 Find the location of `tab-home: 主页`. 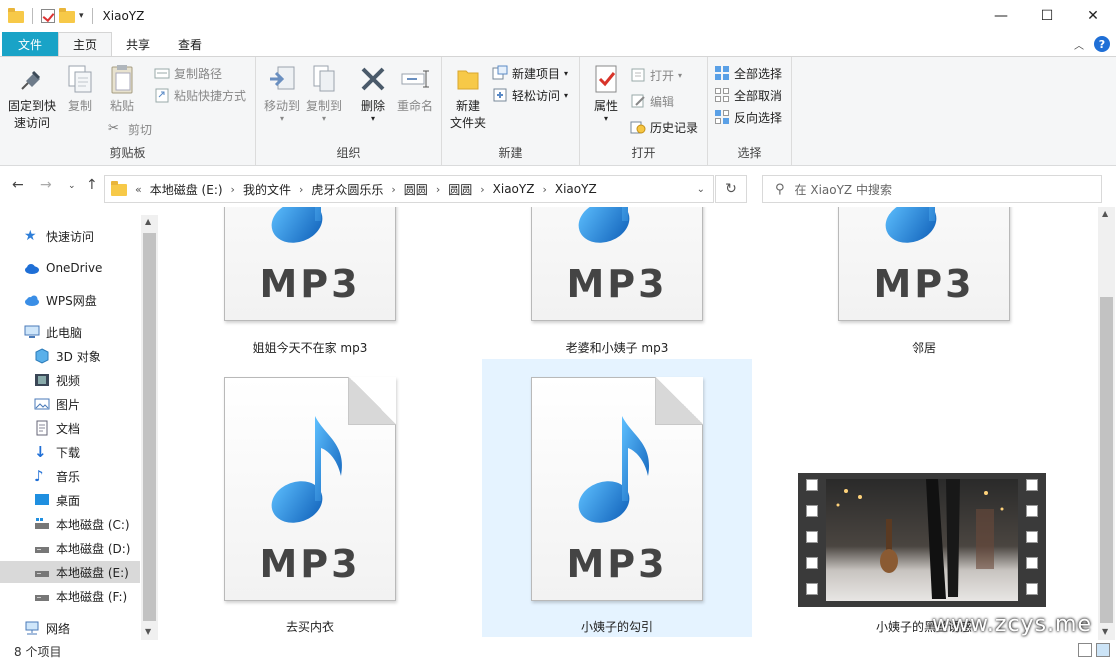

tab-home: 主页 is located at coordinates (85, 44).